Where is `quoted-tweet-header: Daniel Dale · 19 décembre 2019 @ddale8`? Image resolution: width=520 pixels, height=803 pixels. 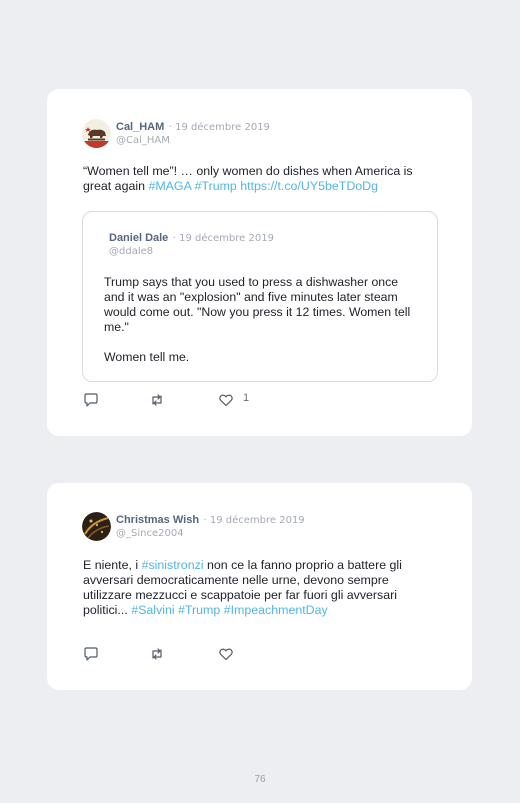 quoted-tweet-header: Daniel Dale · 19 décembre 2019 @ddale8 is located at coordinates (191, 244).